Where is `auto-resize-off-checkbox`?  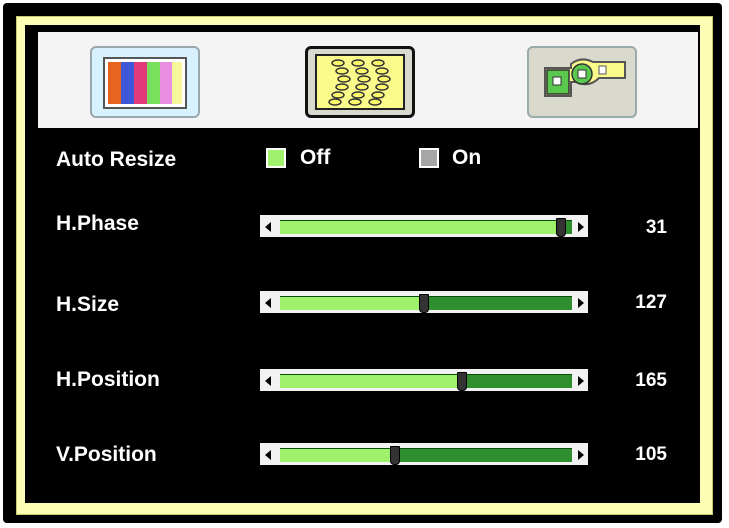 auto-resize-off-checkbox is located at coordinates (276, 158).